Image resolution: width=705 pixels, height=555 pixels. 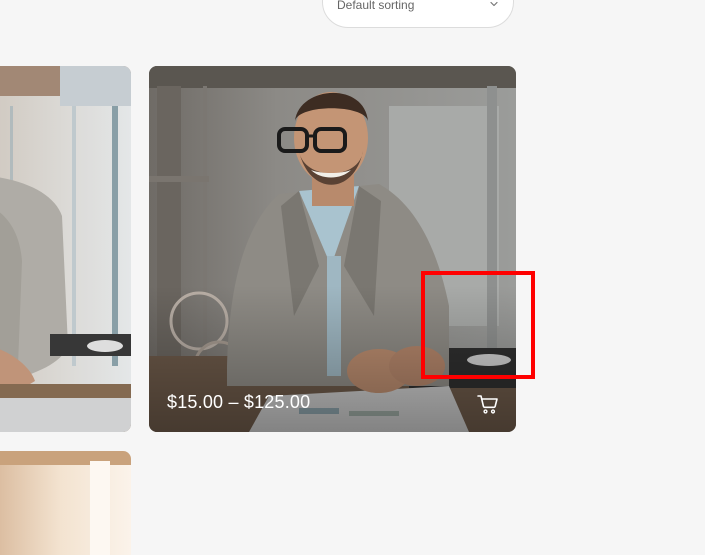 What do you see at coordinates (488, 404) in the screenshot?
I see `cart-icon` at bounding box center [488, 404].